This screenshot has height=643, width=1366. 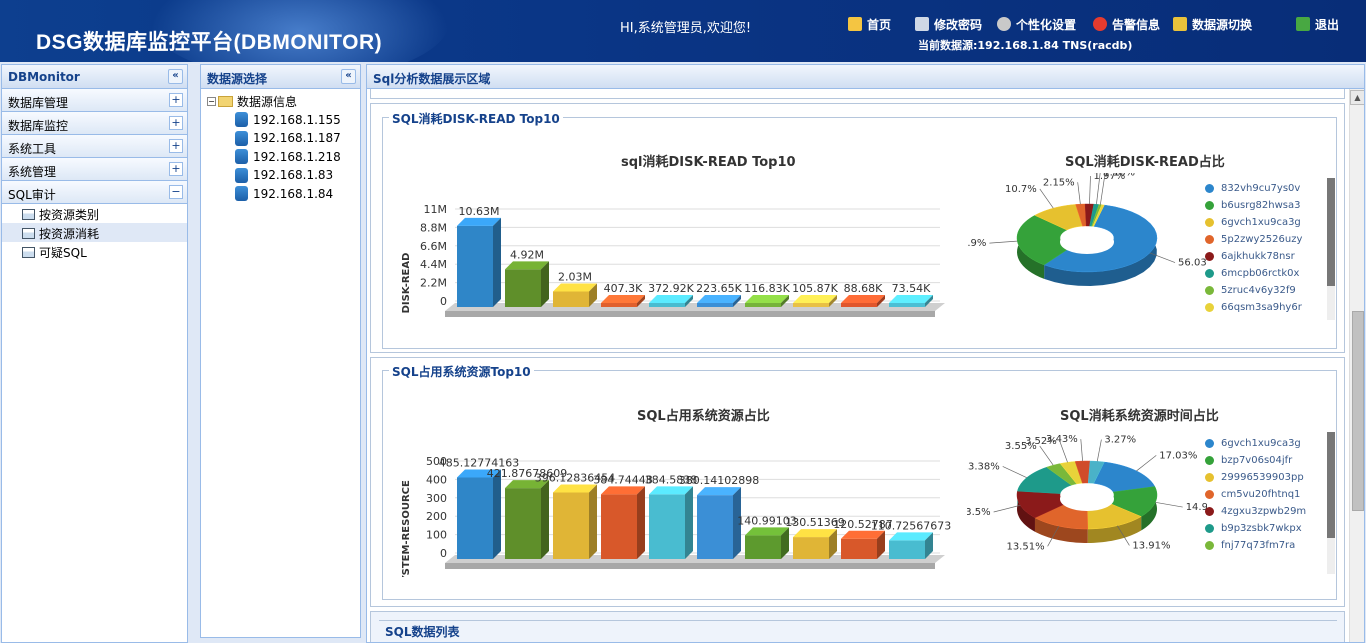 I want to click on legend-item: cm5vu20fhtnq1, so click(x=1260, y=494).